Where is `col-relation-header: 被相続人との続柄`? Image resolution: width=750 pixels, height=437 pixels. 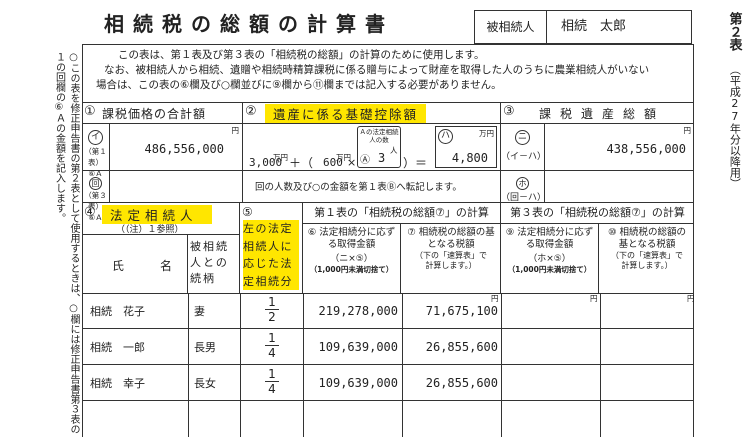 col-relation-header: 被相続人との続柄 is located at coordinates (209, 262).